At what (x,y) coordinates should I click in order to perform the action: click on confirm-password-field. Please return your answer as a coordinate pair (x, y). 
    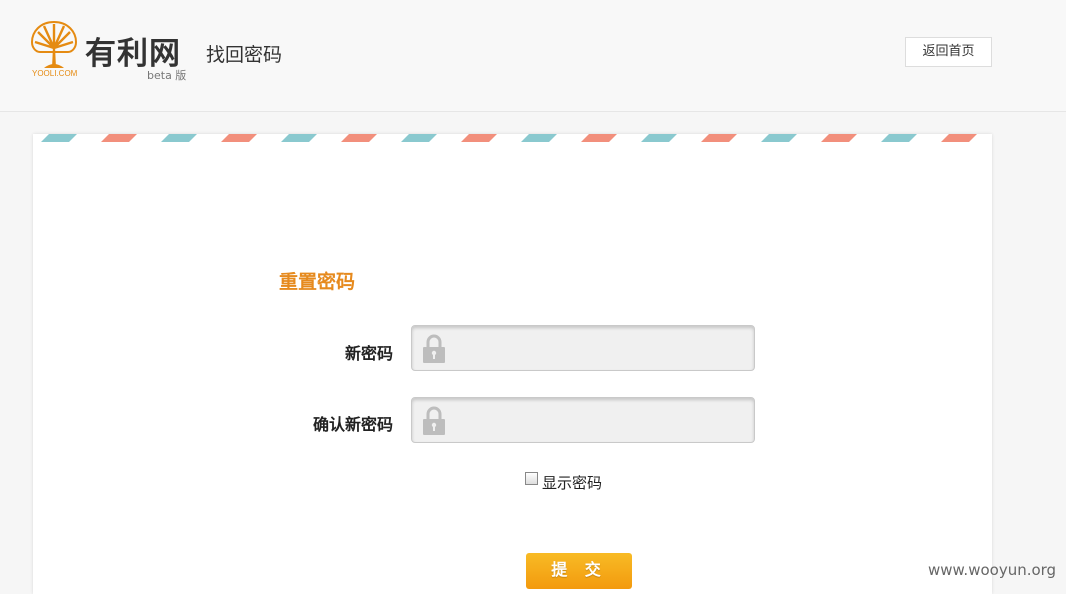
    Looking at the image, I should click on (583, 420).